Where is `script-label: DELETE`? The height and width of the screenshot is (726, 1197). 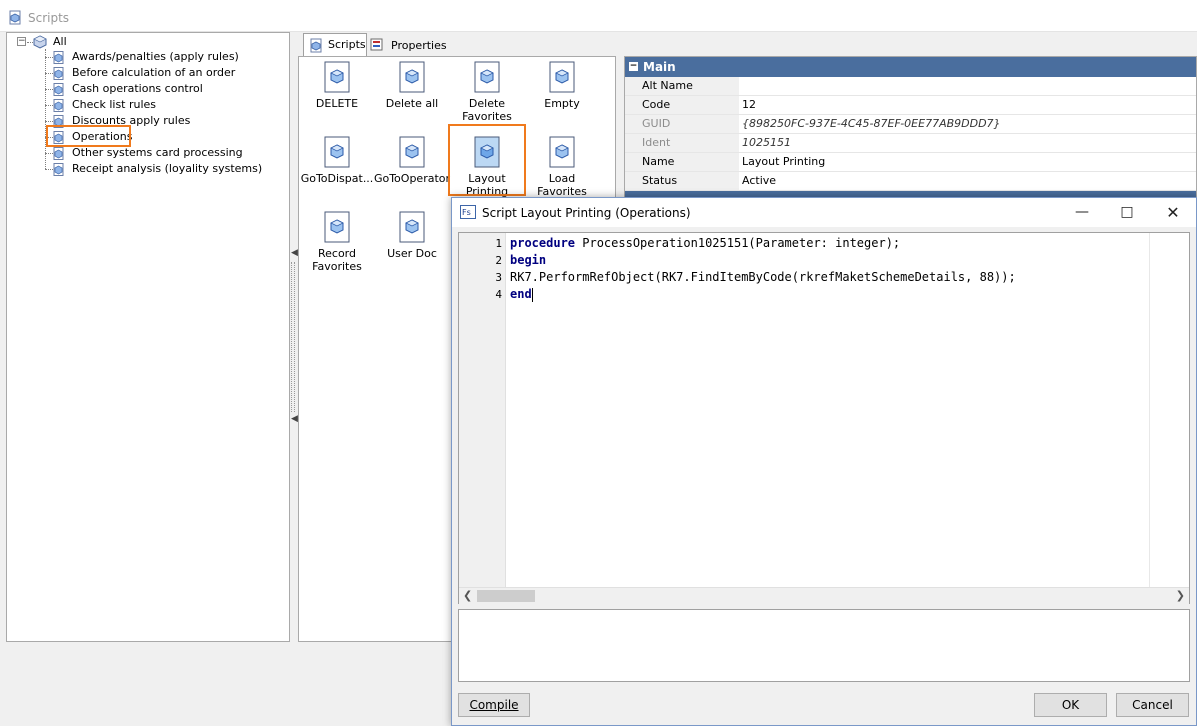 script-label: DELETE is located at coordinates (337, 103).